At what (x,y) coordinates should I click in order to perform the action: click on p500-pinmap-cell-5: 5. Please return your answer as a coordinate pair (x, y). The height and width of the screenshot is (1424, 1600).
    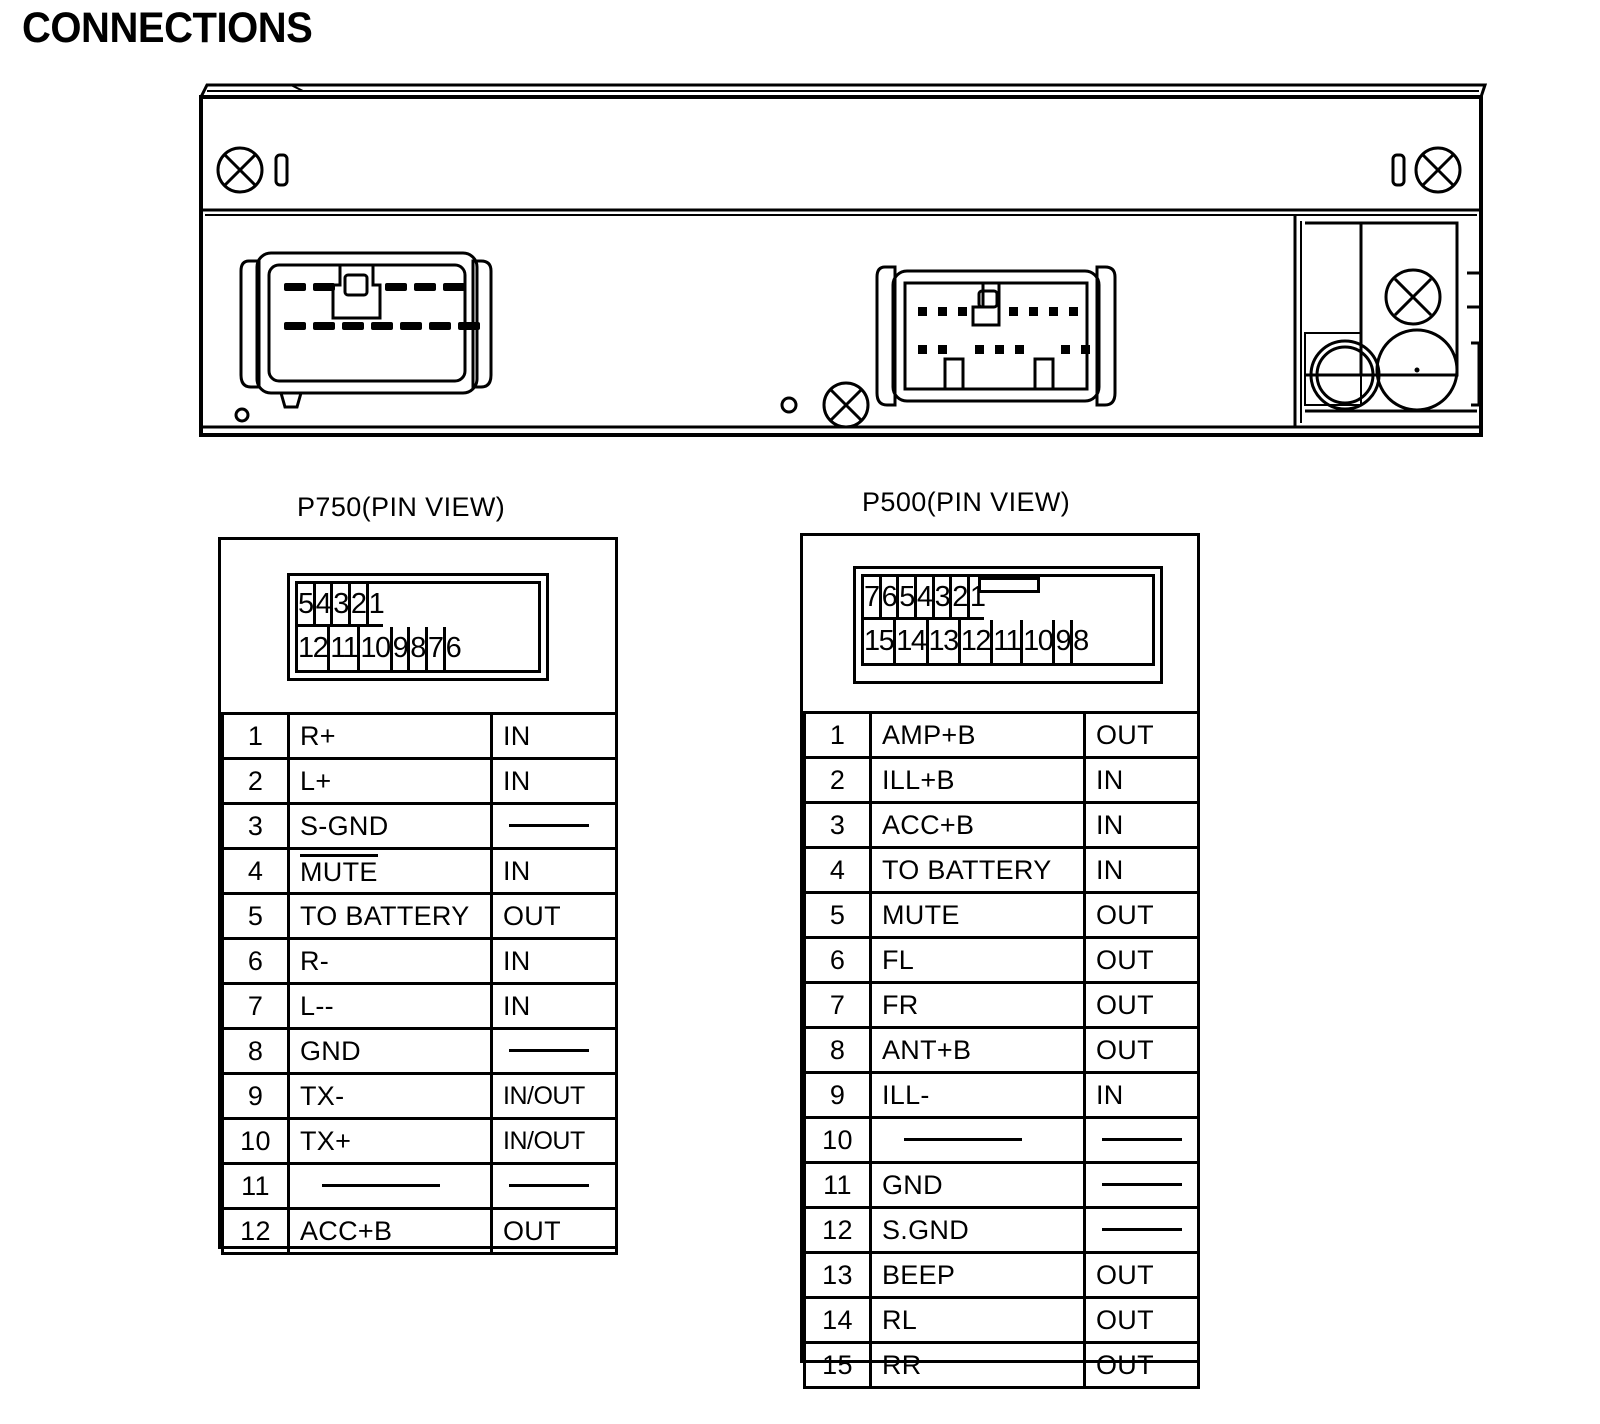
    Looking at the image, I should click on (908, 598).